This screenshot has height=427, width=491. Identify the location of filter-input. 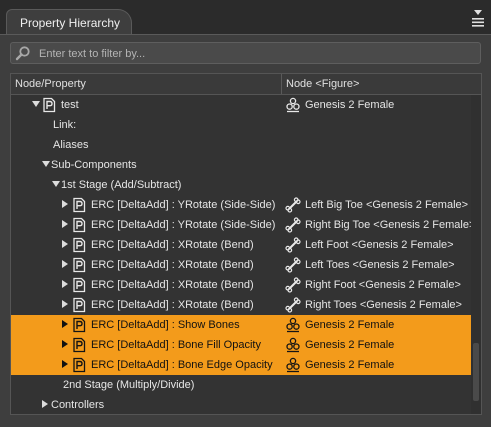
(254, 54).